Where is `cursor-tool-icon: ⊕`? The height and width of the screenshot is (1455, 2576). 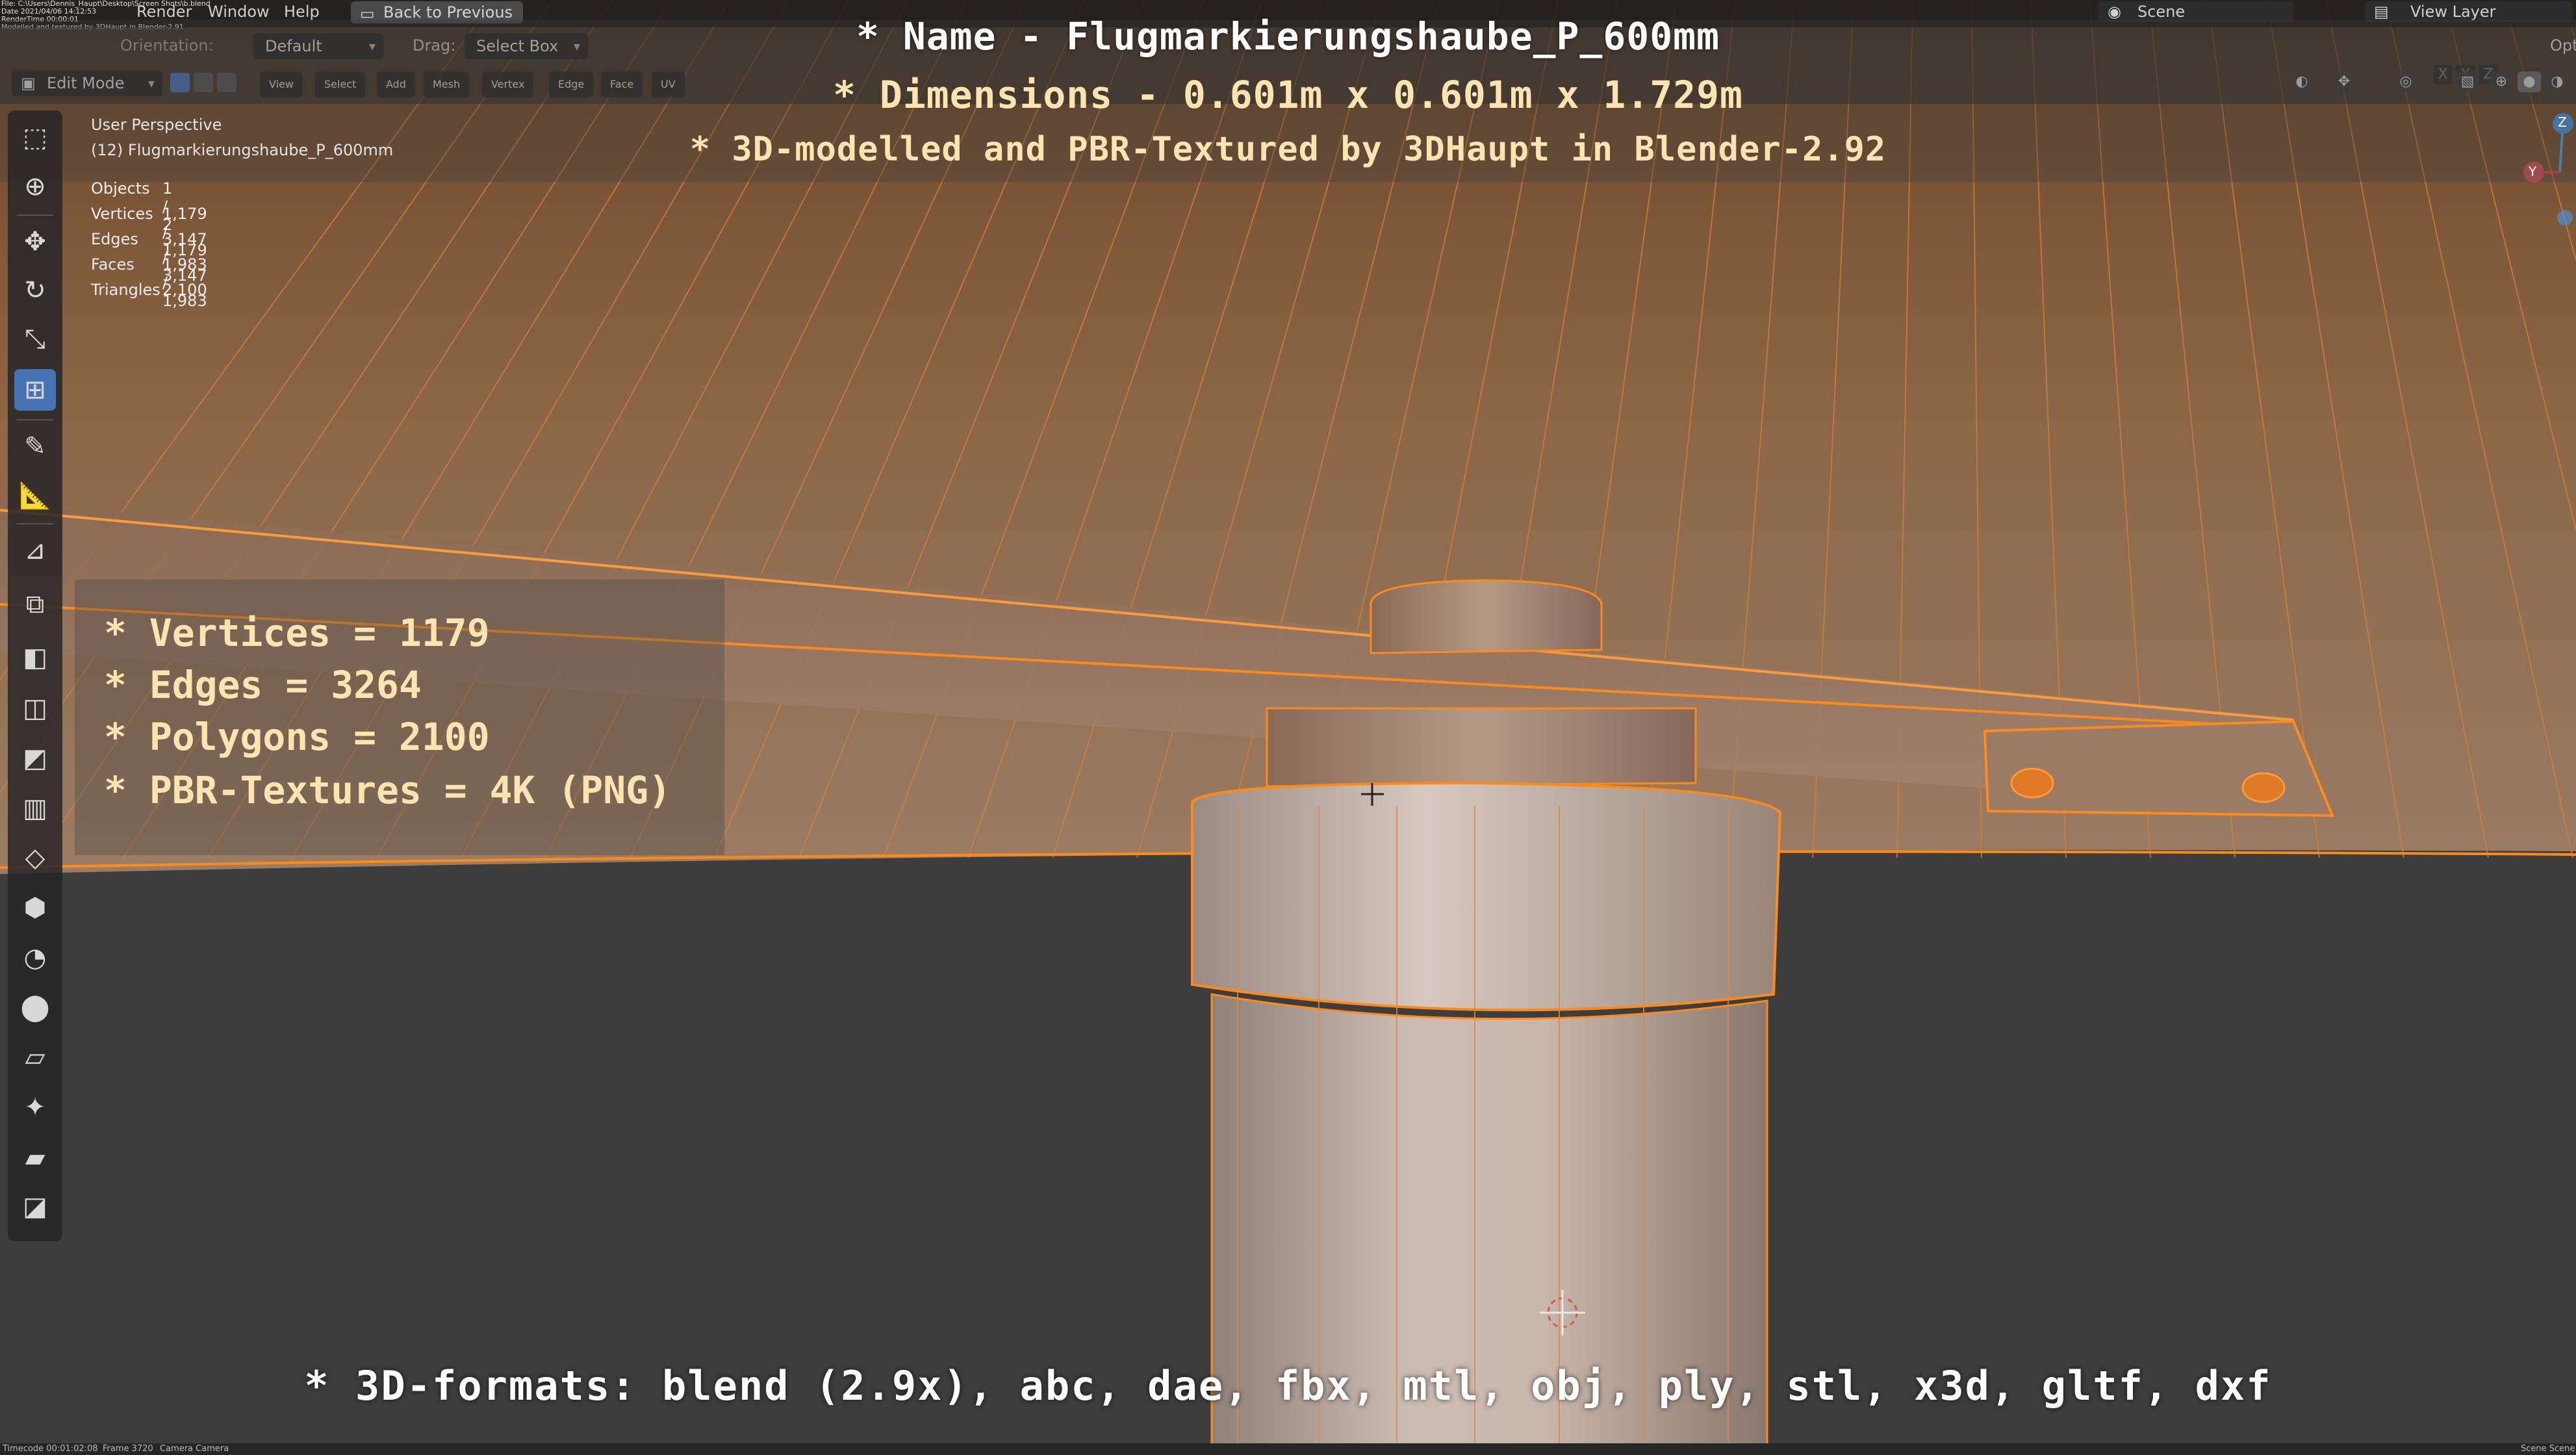 cursor-tool-icon: ⊕ is located at coordinates (35, 186).